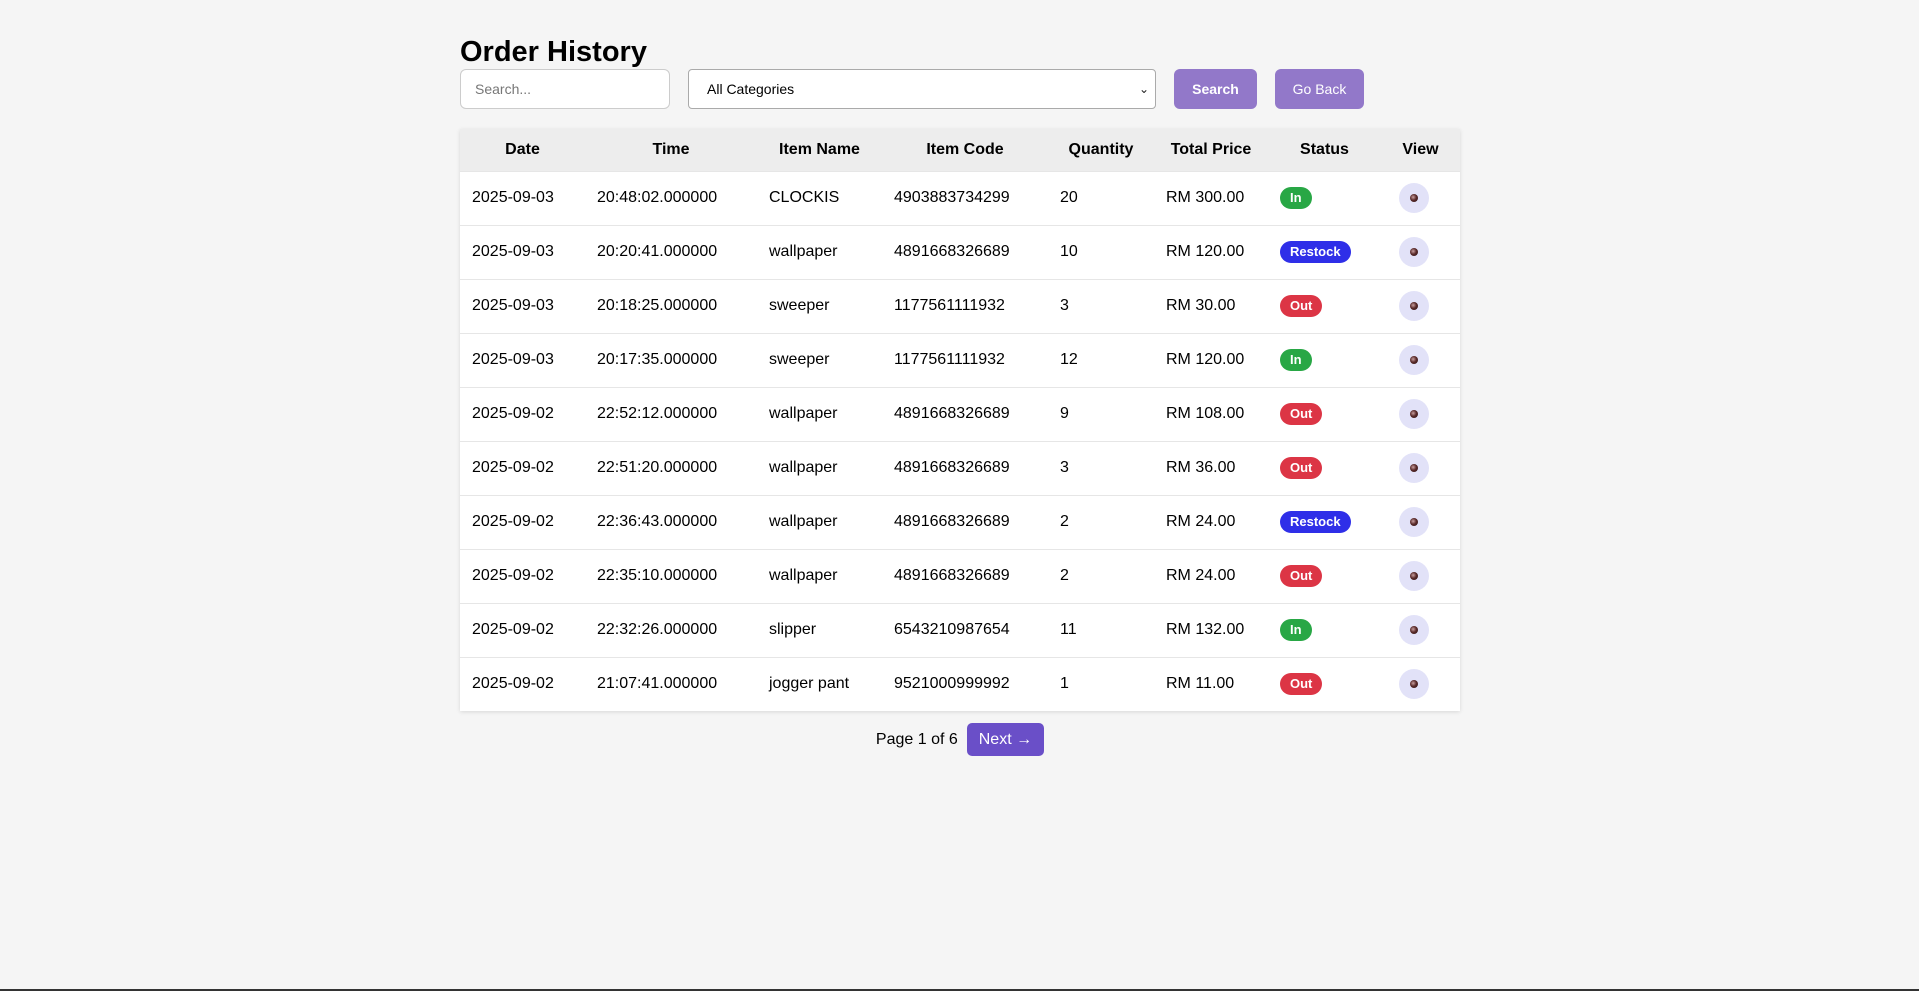 The image size is (1919, 991). I want to click on cell-quantity: 12, so click(1069, 359).